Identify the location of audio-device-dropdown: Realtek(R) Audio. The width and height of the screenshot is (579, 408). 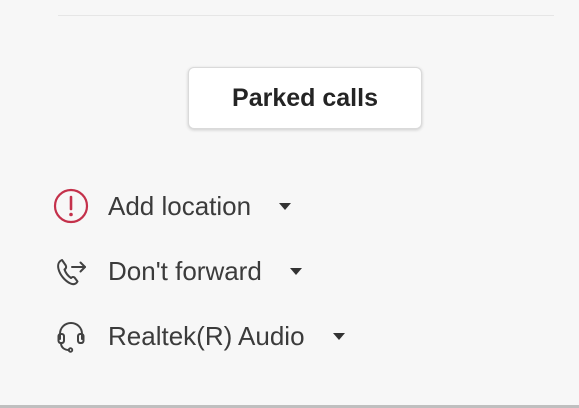
(198, 336).